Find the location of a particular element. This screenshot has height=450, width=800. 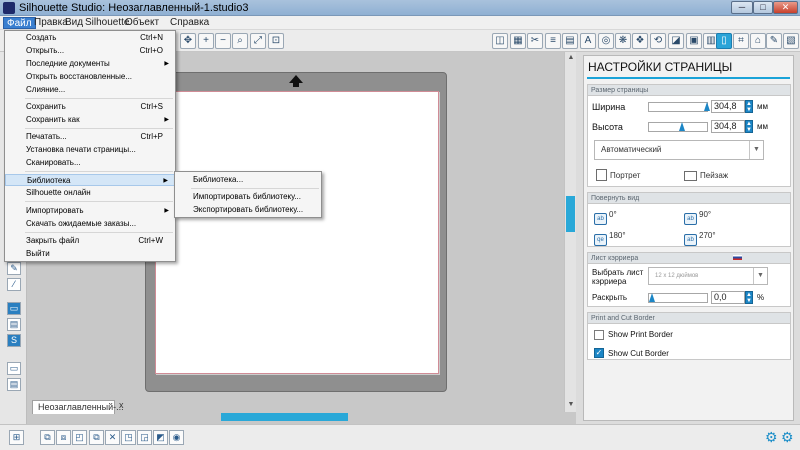

store-icon: ✎ is located at coordinates (774, 41).